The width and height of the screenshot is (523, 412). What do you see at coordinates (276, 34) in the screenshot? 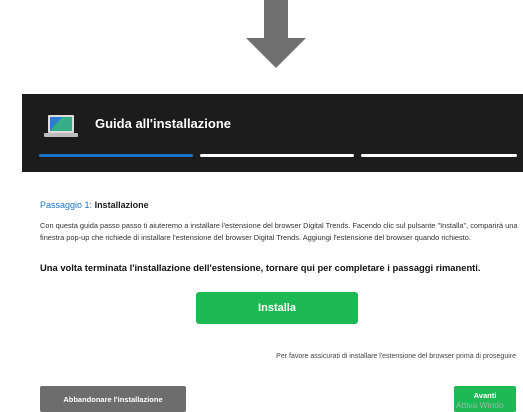
I see `down-arrow-icon` at bounding box center [276, 34].